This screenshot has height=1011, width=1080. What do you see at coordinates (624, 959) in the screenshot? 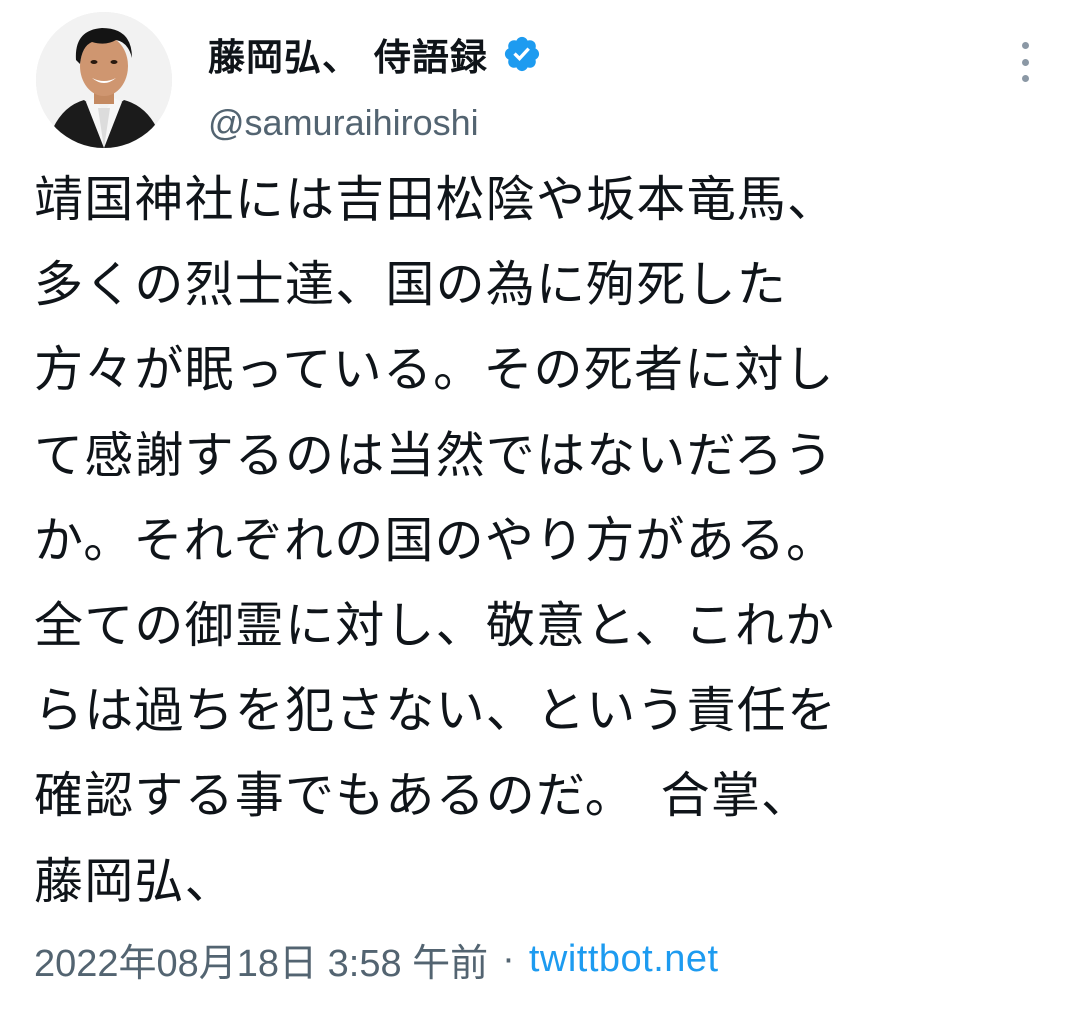
I see `tweet-source-link: twittbot.net` at bounding box center [624, 959].